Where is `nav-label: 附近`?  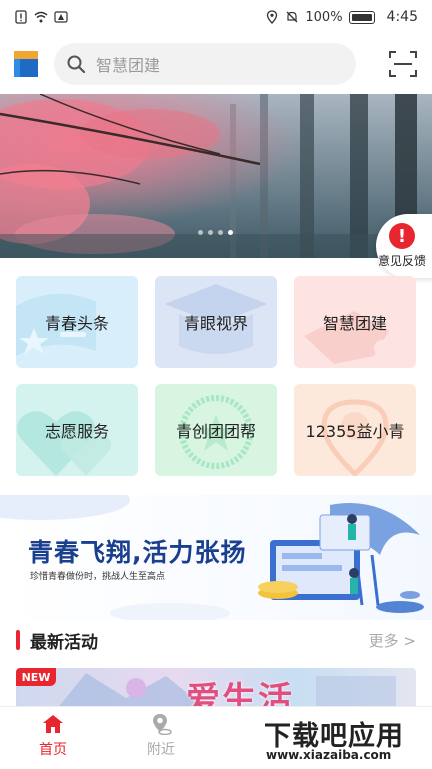 nav-label: 附近 is located at coordinates (161, 750).